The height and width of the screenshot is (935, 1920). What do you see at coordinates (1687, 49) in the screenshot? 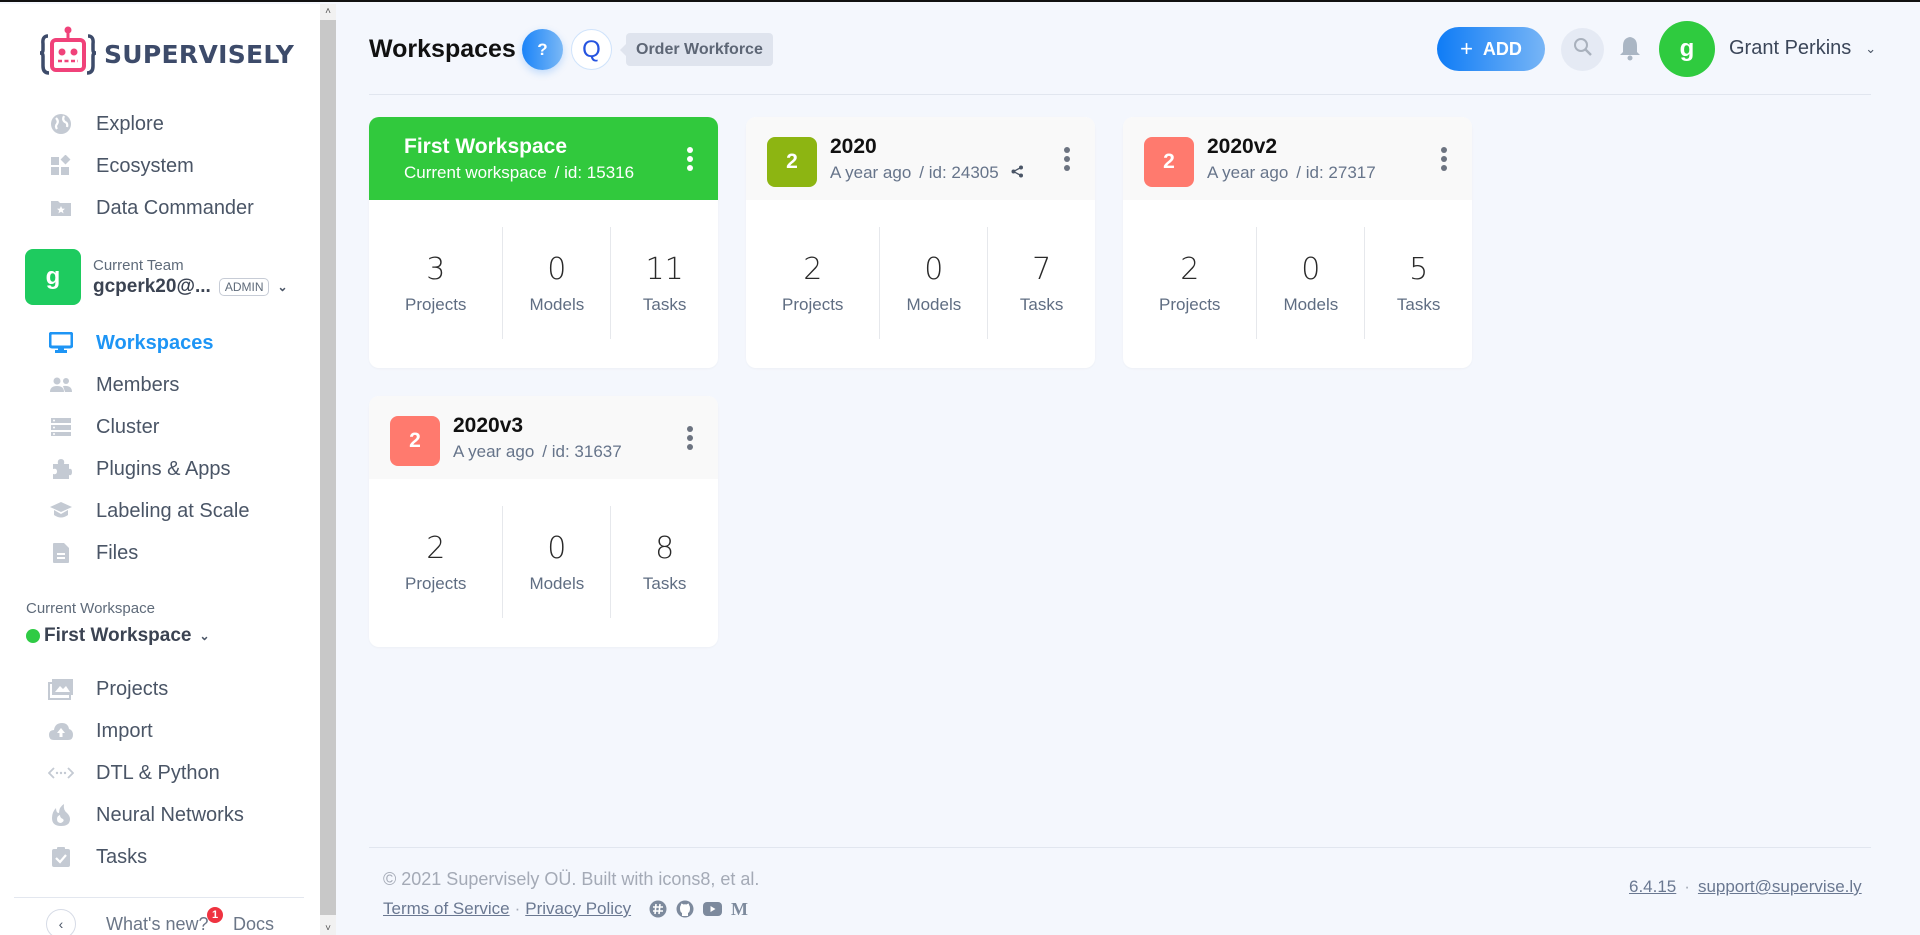
I see `user-avatar: g` at bounding box center [1687, 49].